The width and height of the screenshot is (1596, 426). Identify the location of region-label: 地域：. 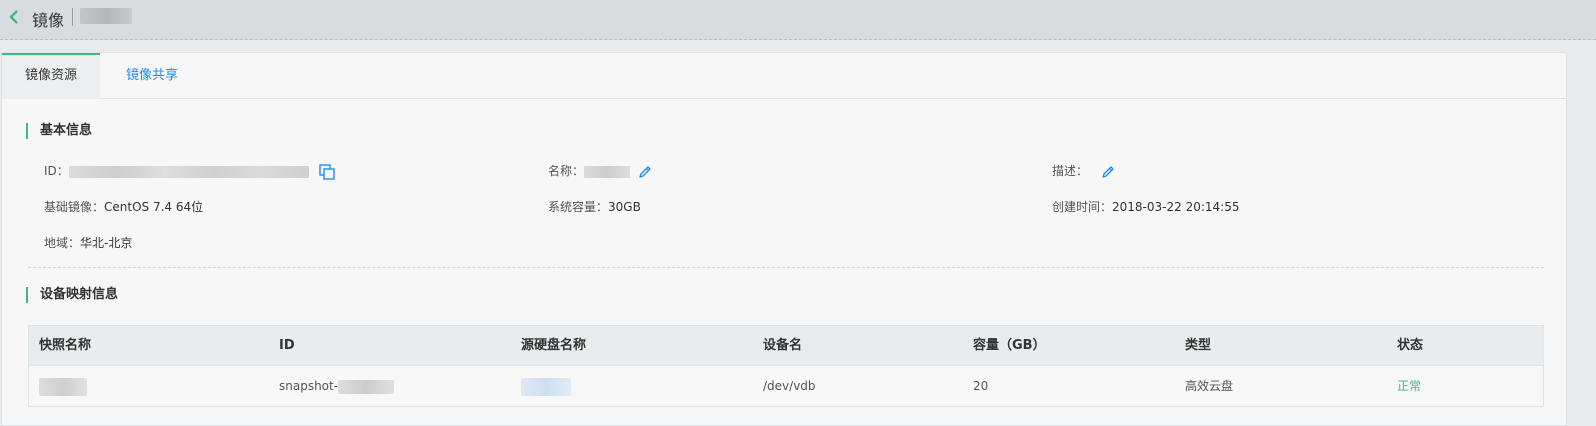
(62, 243).